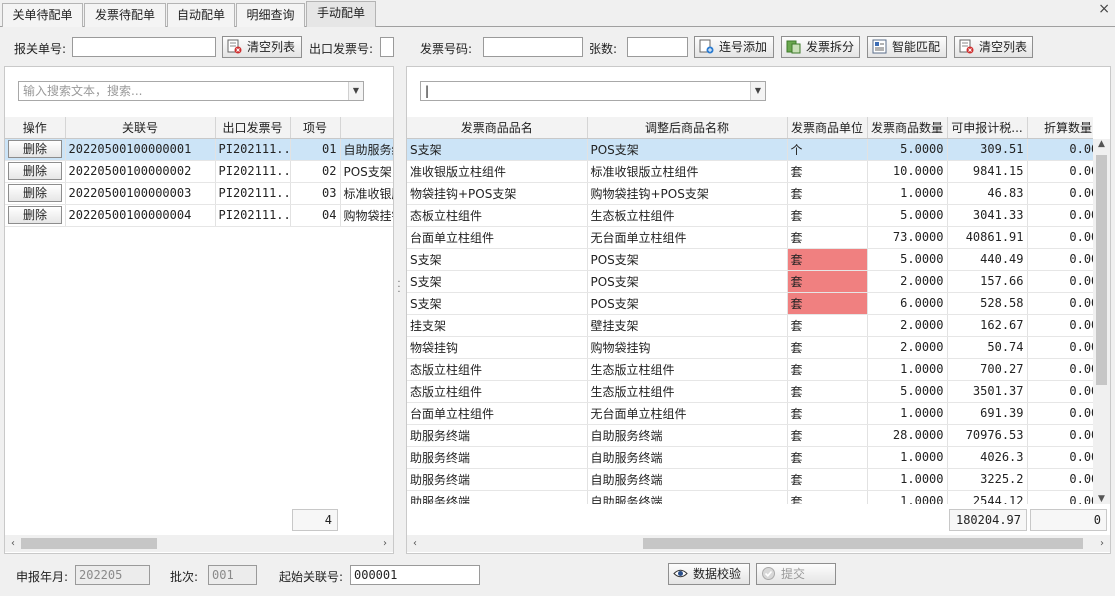 This screenshot has width=1115, height=596. Describe the element at coordinates (387, 47) in the screenshot. I see `export-invoice-input` at that location.